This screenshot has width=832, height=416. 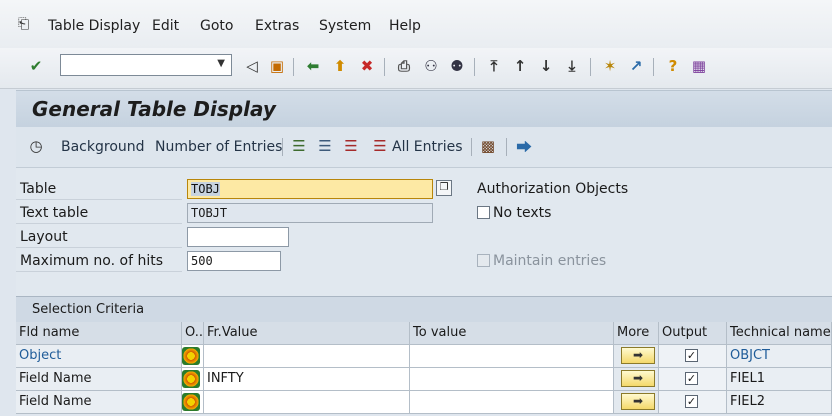 What do you see at coordinates (99, 237) in the screenshot?
I see `layout-label: Layout` at bounding box center [99, 237].